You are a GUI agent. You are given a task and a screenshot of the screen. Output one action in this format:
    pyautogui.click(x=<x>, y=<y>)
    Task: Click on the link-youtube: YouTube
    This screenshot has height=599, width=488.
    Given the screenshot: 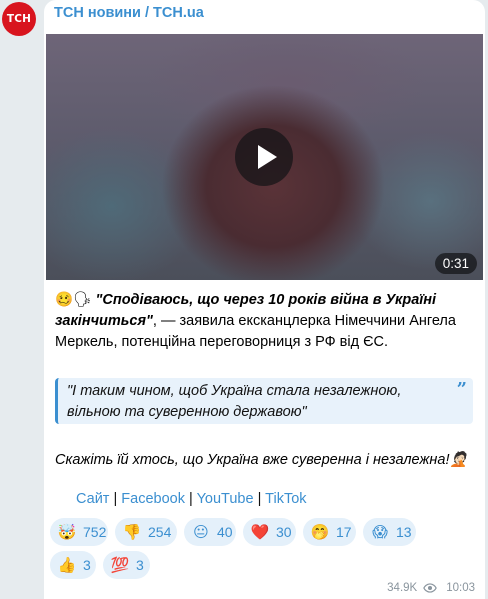 What is the action you would take?
    pyautogui.click(x=225, y=499)
    